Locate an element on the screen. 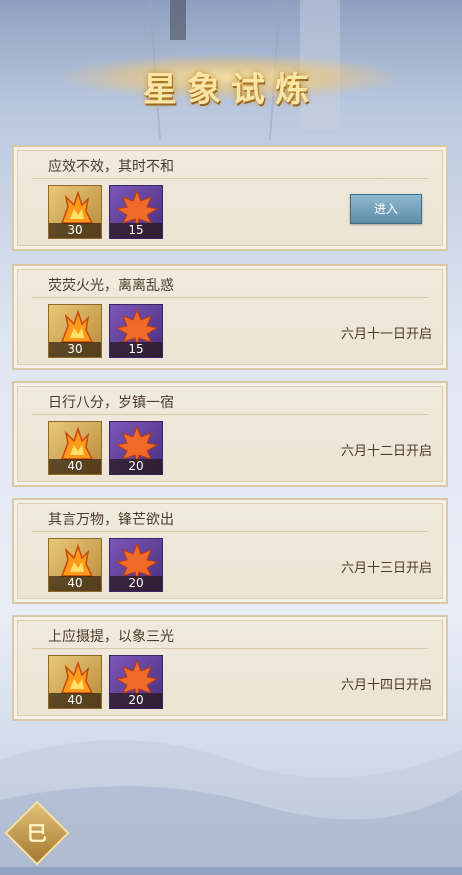  trial-title: 上应摄提，以象三光 is located at coordinates (111, 637).